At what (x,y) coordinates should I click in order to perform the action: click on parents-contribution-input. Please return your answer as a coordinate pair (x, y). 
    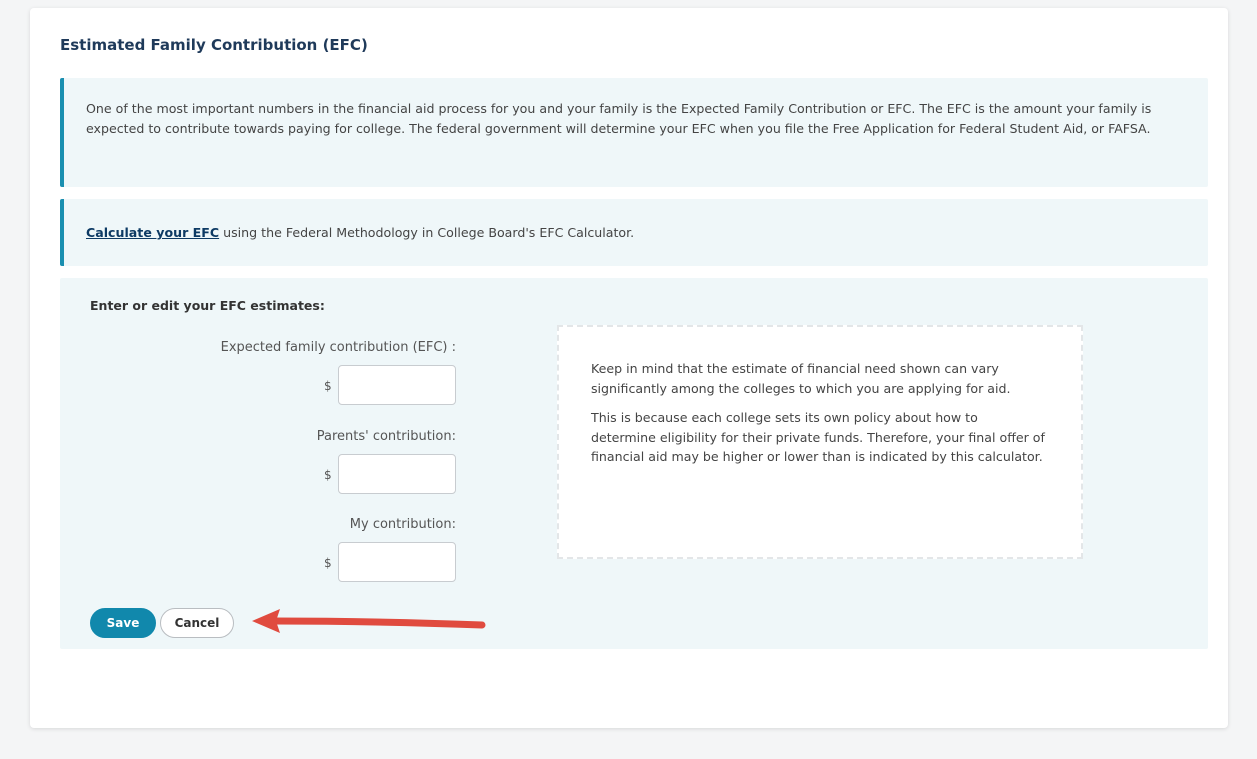
    Looking at the image, I should click on (397, 474).